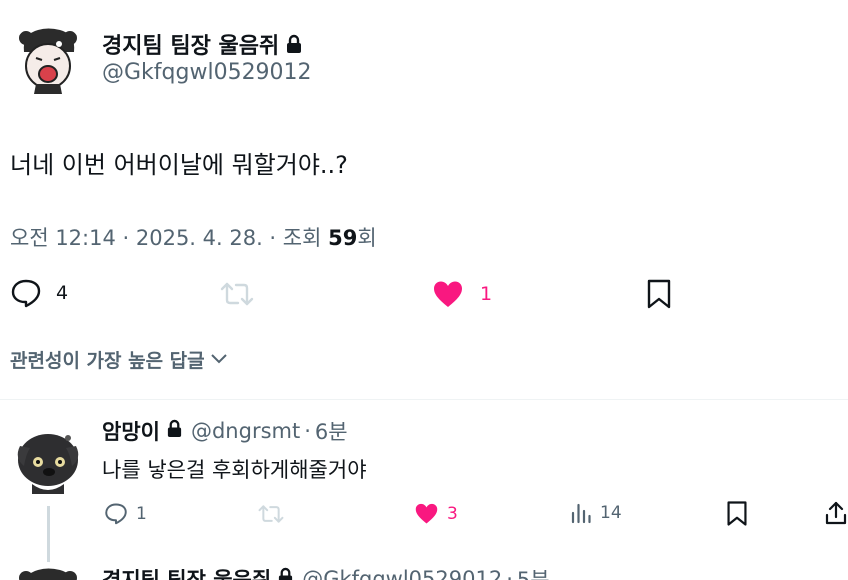  I want to click on next-reply-avatar, so click(48, 571).